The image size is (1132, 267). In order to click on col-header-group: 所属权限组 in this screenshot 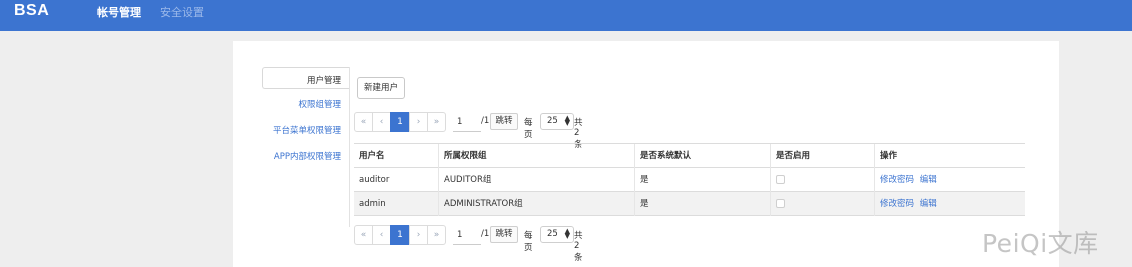, I will do `click(536, 156)`.